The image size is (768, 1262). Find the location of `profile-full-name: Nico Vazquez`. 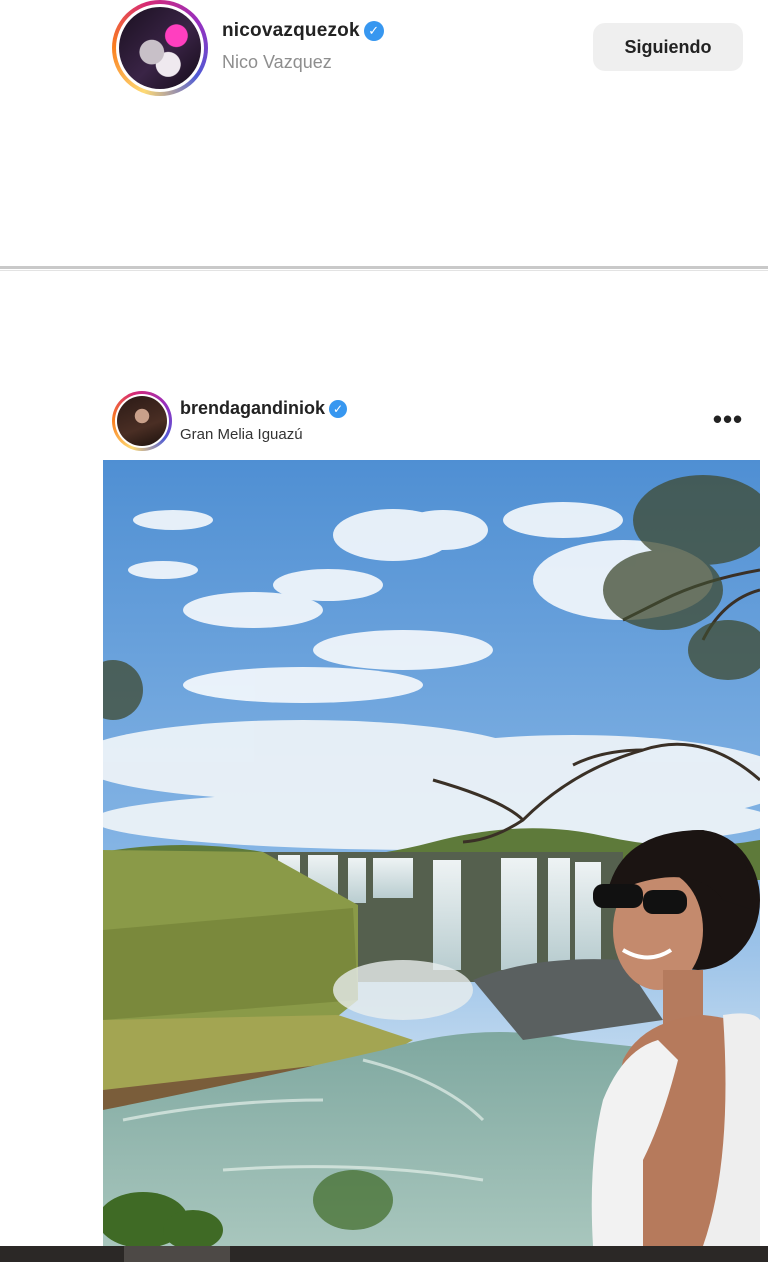

profile-full-name: Nico Vazquez is located at coordinates (277, 62).